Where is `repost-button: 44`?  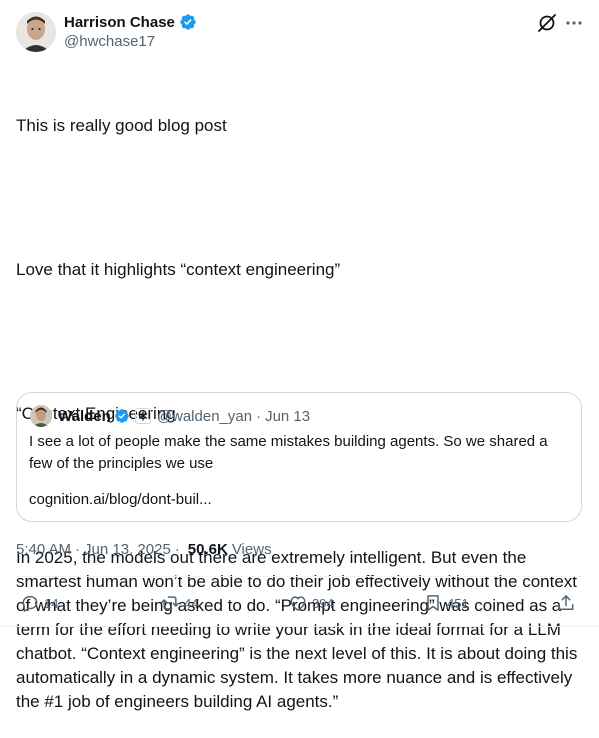 repost-button: 44 is located at coordinates (179, 603).